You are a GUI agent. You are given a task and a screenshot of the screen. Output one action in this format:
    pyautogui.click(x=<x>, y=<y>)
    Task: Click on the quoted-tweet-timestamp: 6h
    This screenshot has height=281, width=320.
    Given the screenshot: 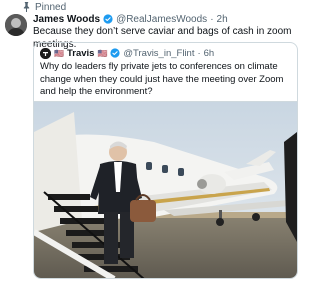 What is the action you would take?
    pyautogui.click(x=209, y=53)
    